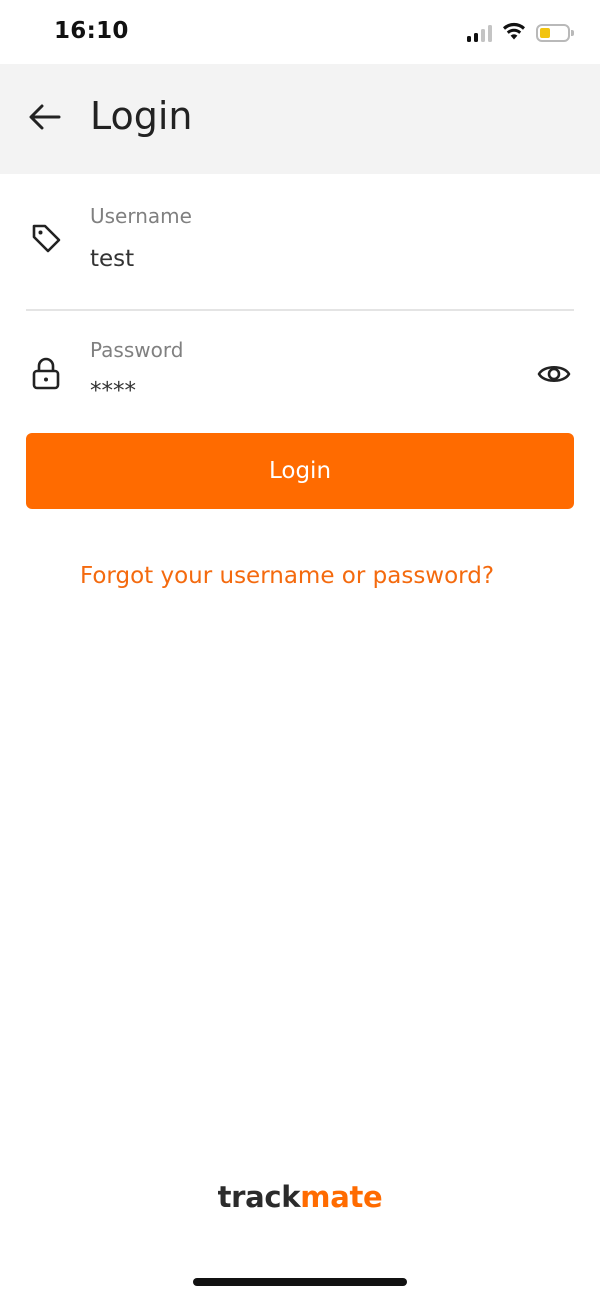  I want to click on logo-text-track: track, so click(259, 1197).